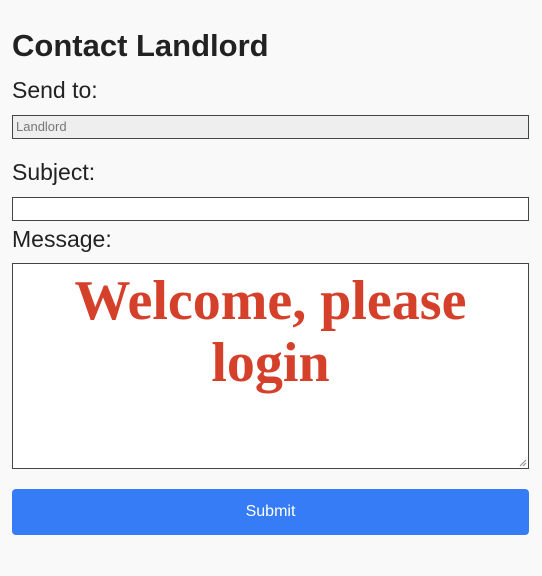  Describe the element at coordinates (54, 172) in the screenshot. I see `subject-label: Subject:` at that location.